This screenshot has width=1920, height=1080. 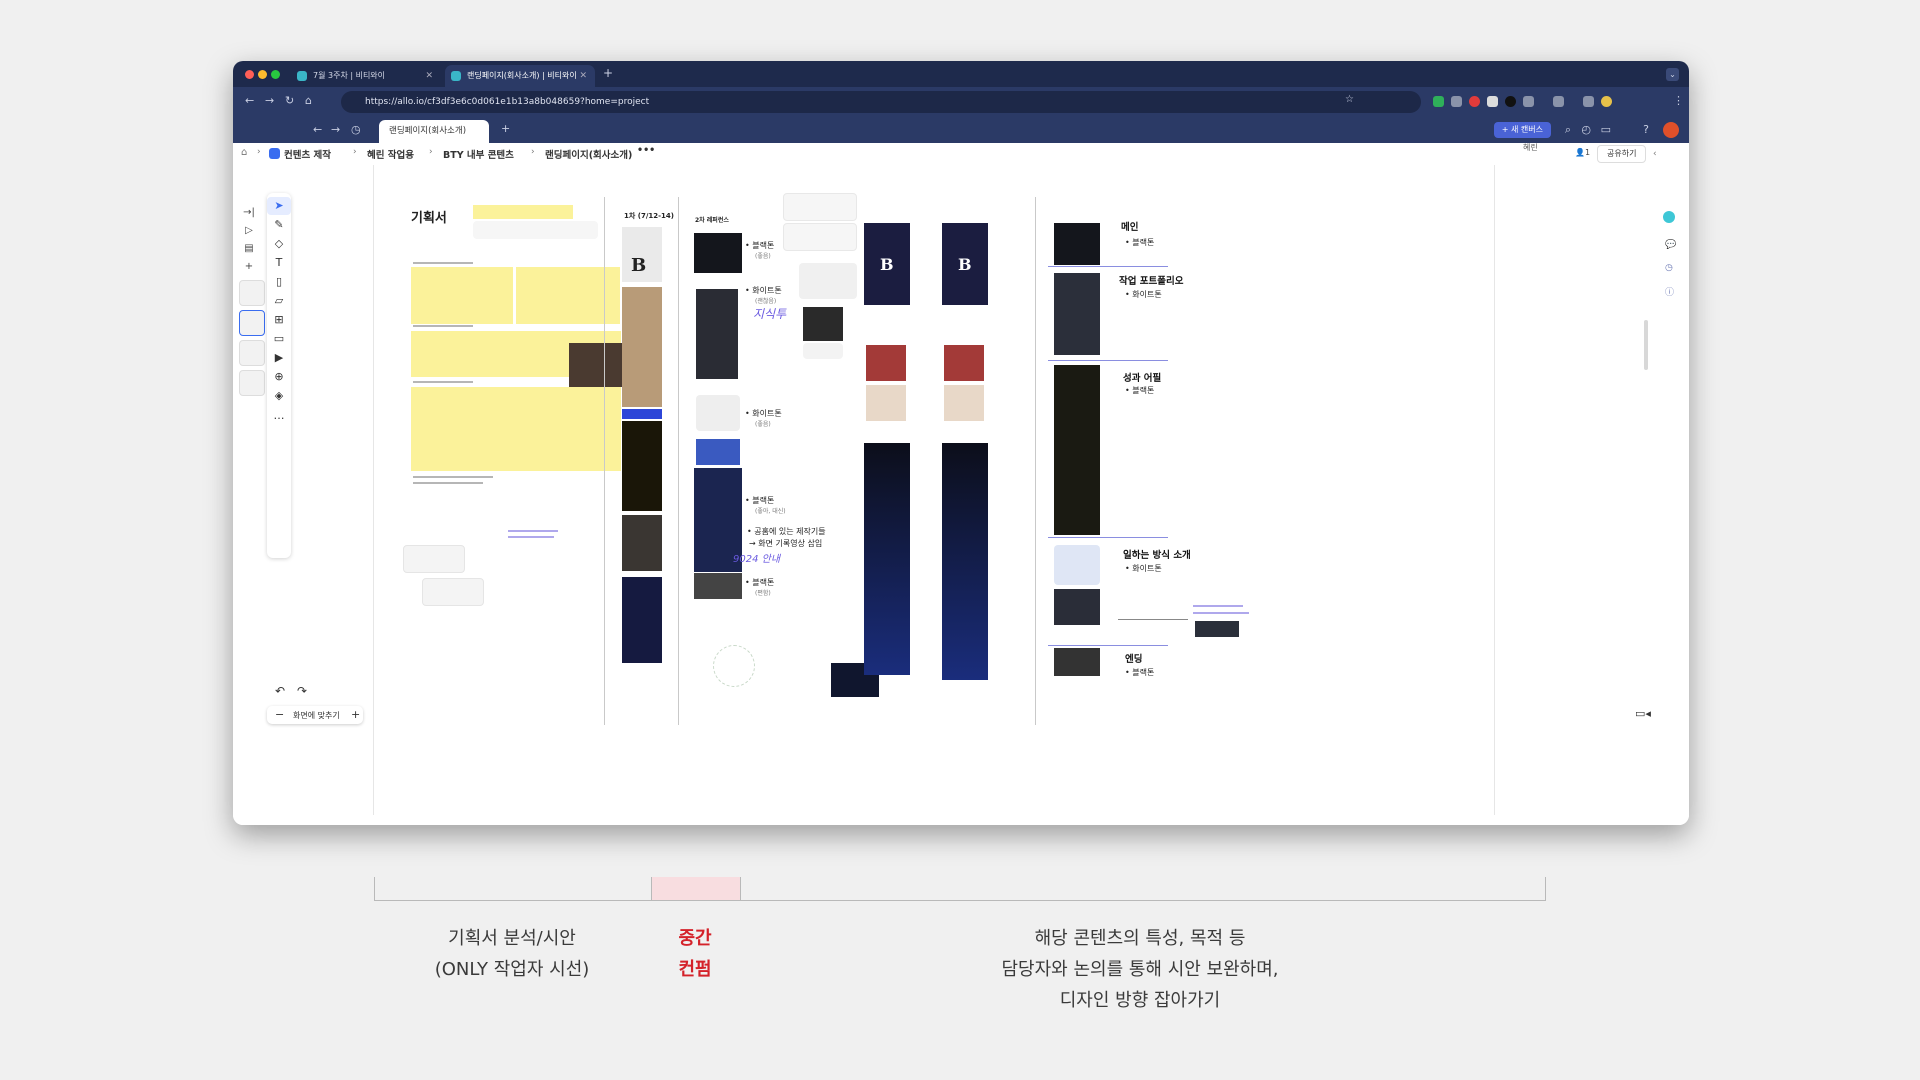 I want to click on sidebar-toggle-icon, so click(x=1558, y=101).